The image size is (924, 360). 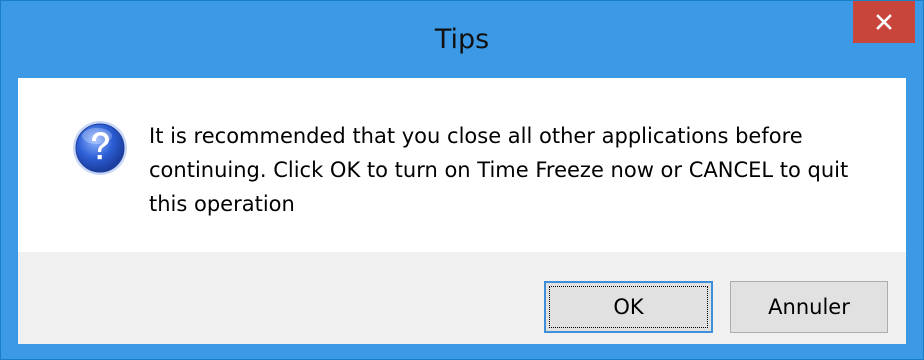 I want to click on window-title: Tips, so click(x=462, y=39).